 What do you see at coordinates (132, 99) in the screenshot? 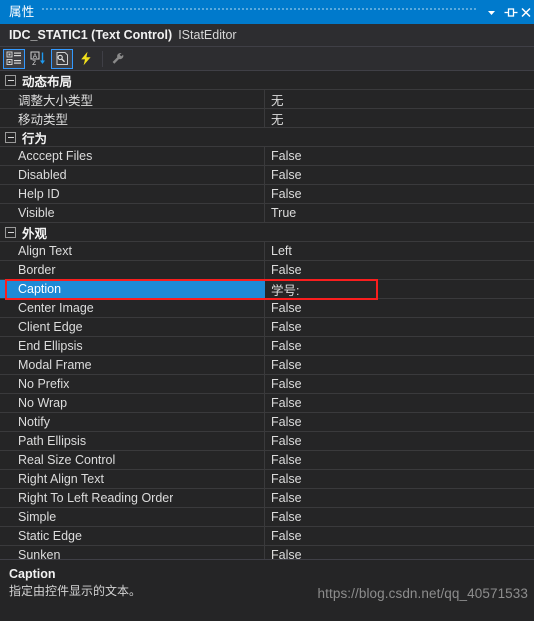
I see `property-name-cell: 调整大小类型` at bounding box center [132, 99].